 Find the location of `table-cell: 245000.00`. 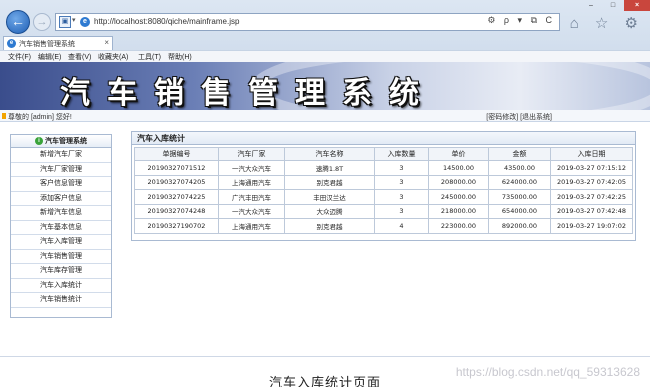

table-cell: 245000.00 is located at coordinates (458, 197).